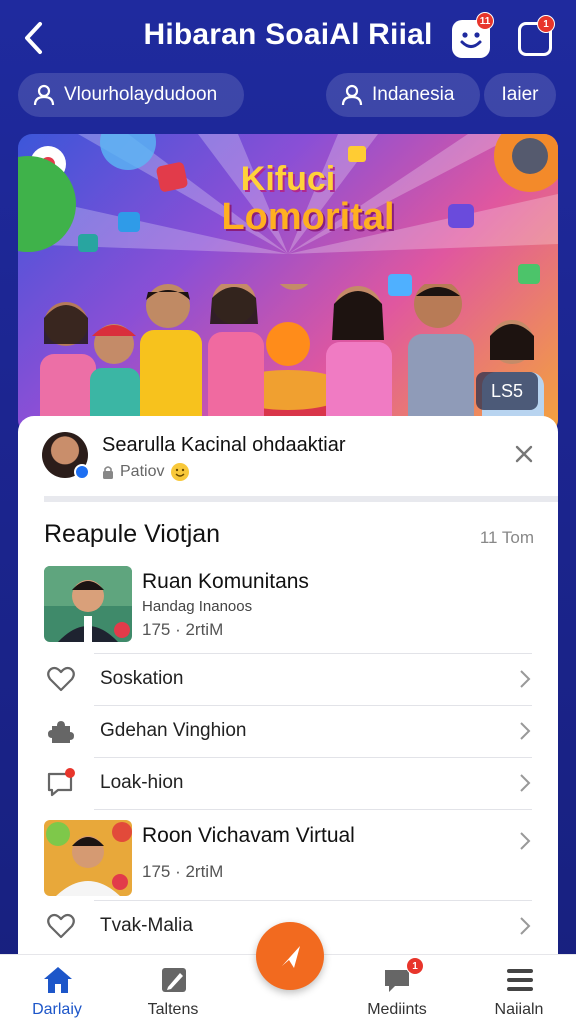 This screenshot has width=576, height=1024. Describe the element at coordinates (288, 458) in the screenshot. I see `post-header: Searulla Kacinal ohdaaktiar Patiov` at that location.